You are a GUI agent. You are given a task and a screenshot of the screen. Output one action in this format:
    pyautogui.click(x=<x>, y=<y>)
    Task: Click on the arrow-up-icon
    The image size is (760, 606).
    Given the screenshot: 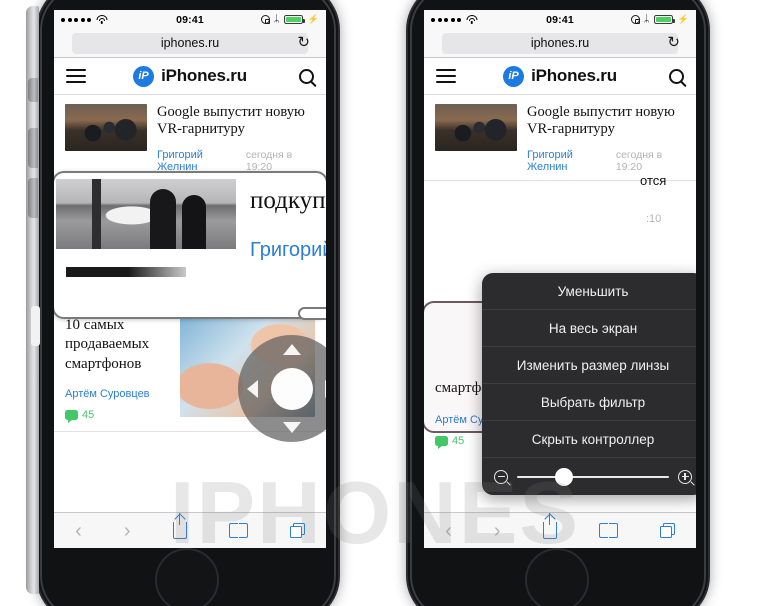 What is the action you would take?
    pyautogui.click(x=291, y=349)
    